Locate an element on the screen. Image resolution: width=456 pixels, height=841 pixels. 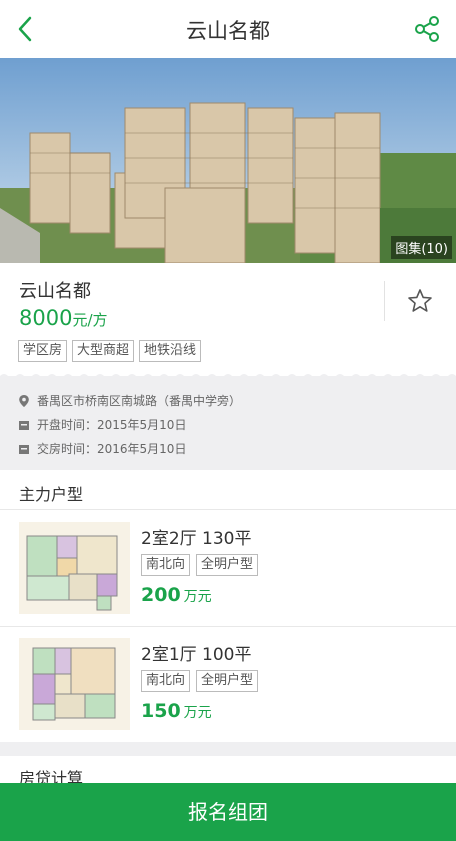
section-title: 主力户型 is located at coordinates (51, 494).